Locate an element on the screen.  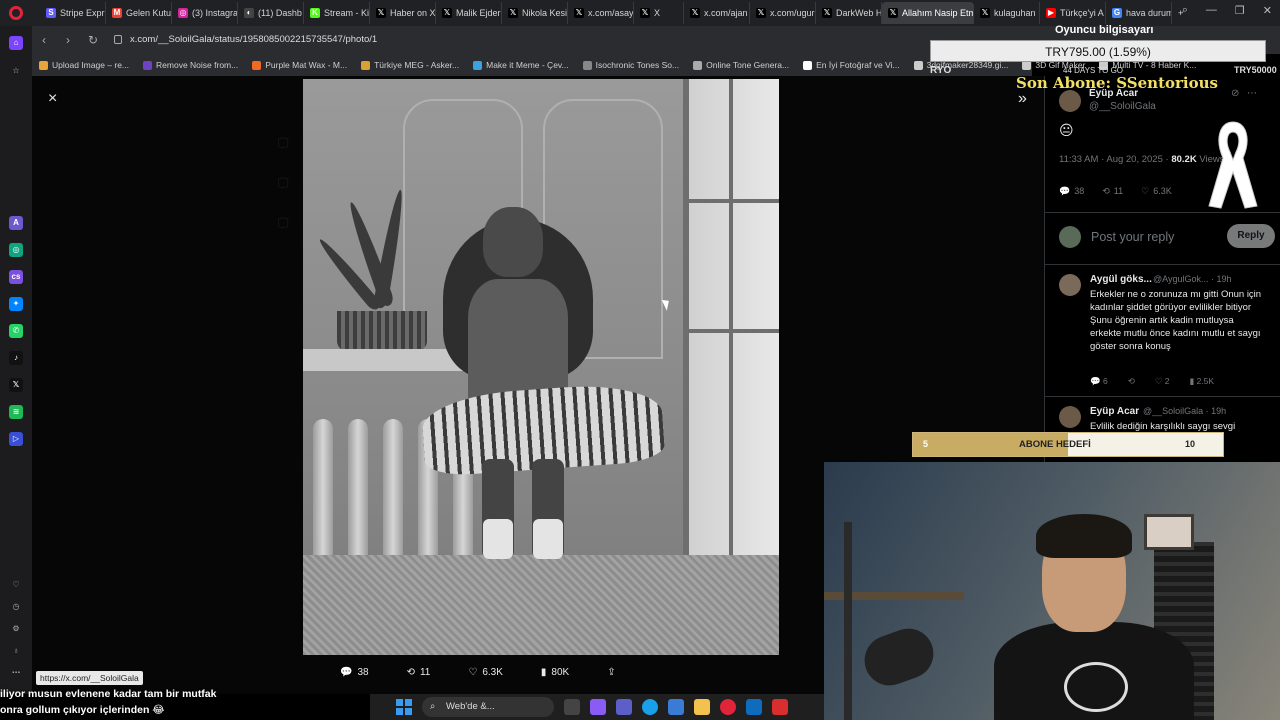
view-count: ▮ 2.5K is located at coordinates (1202, 381).